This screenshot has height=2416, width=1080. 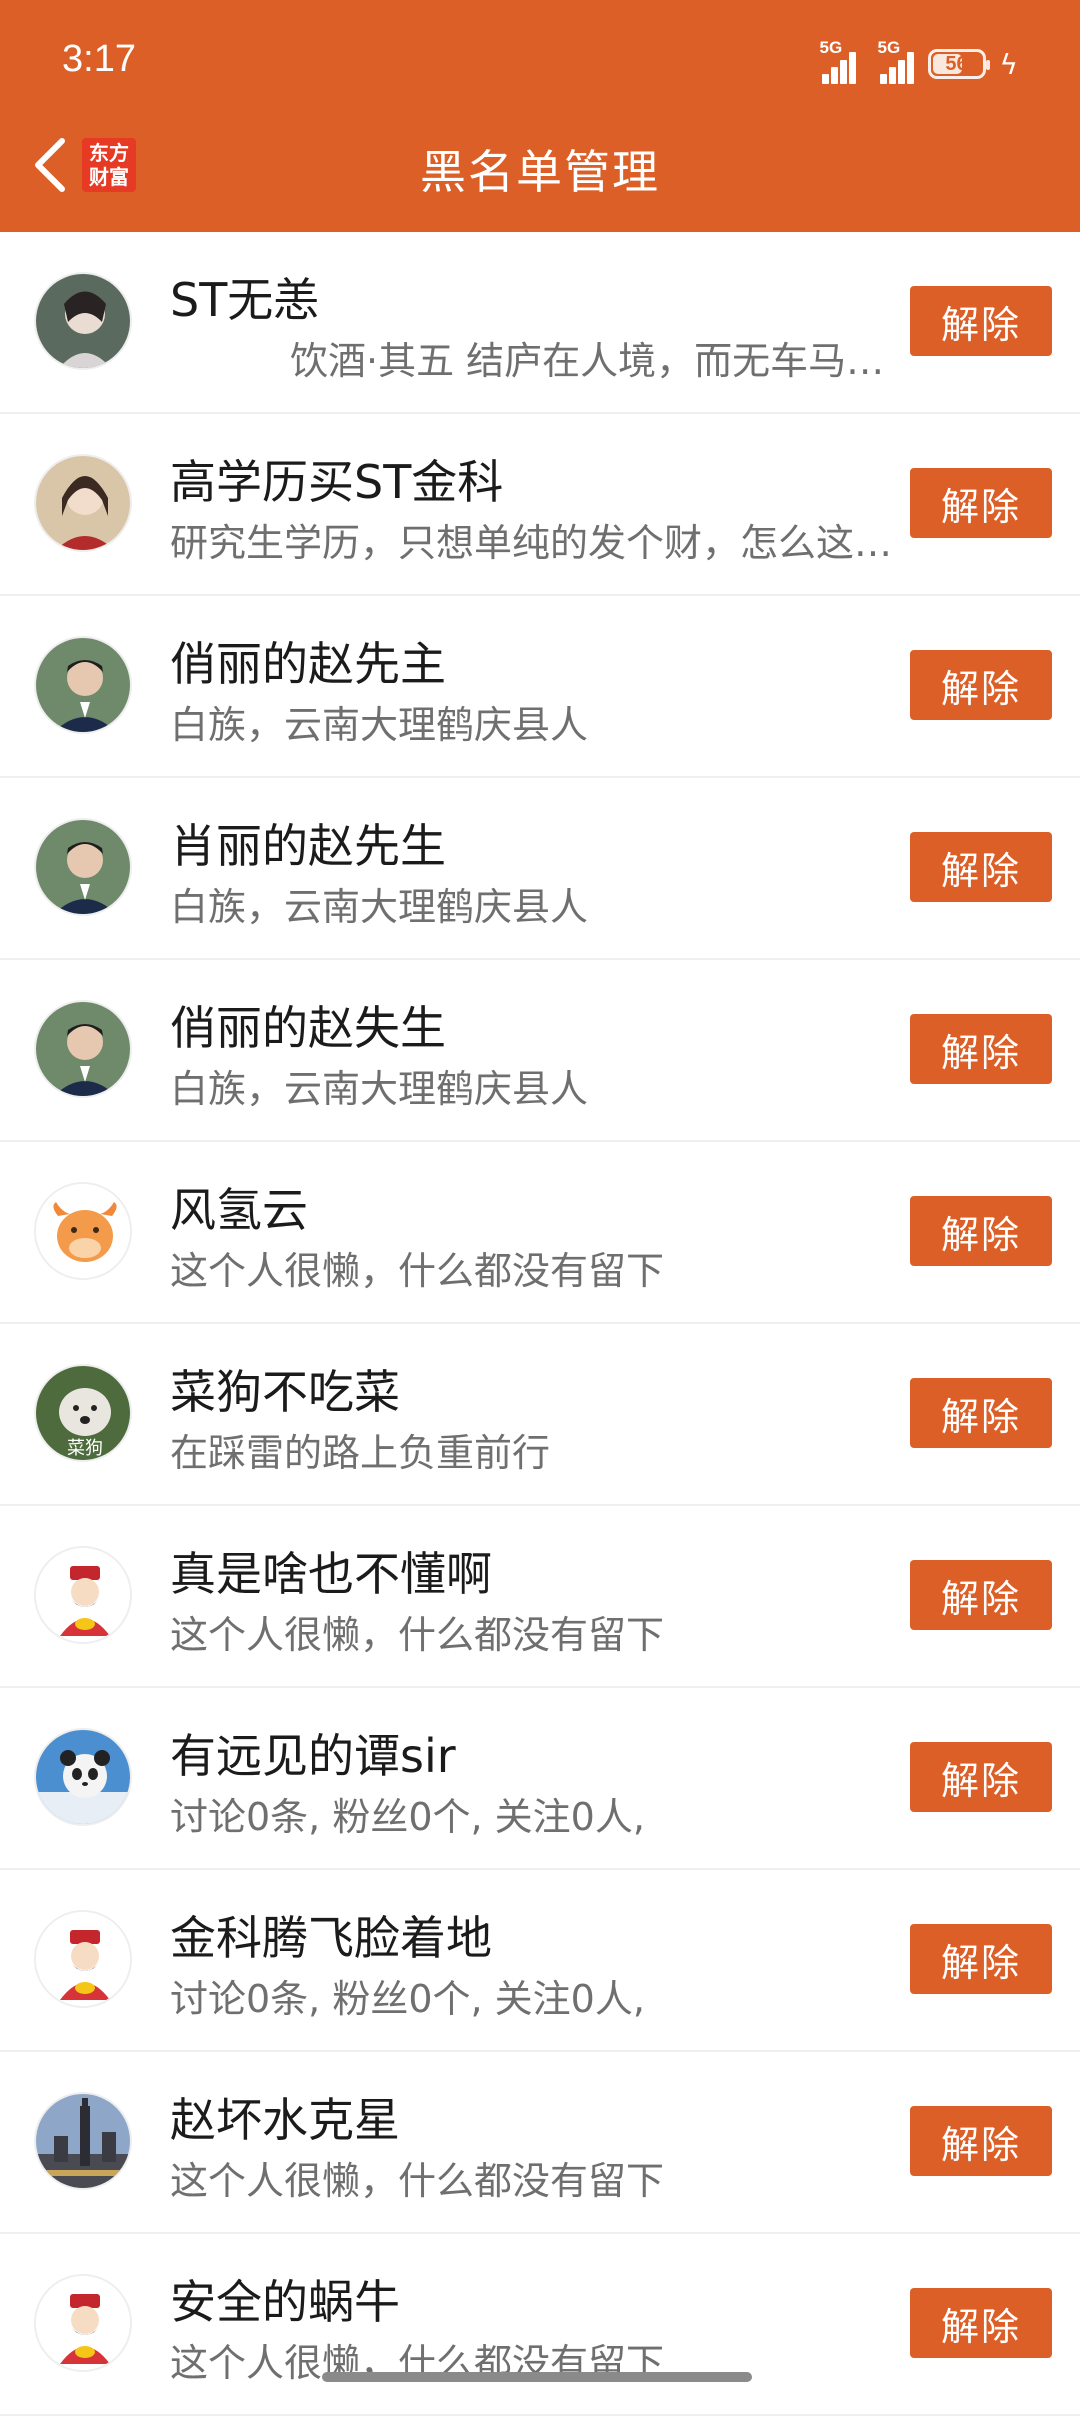 I want to click on user-name: 菜狗不吃菜, so click(x=285, y=1392).